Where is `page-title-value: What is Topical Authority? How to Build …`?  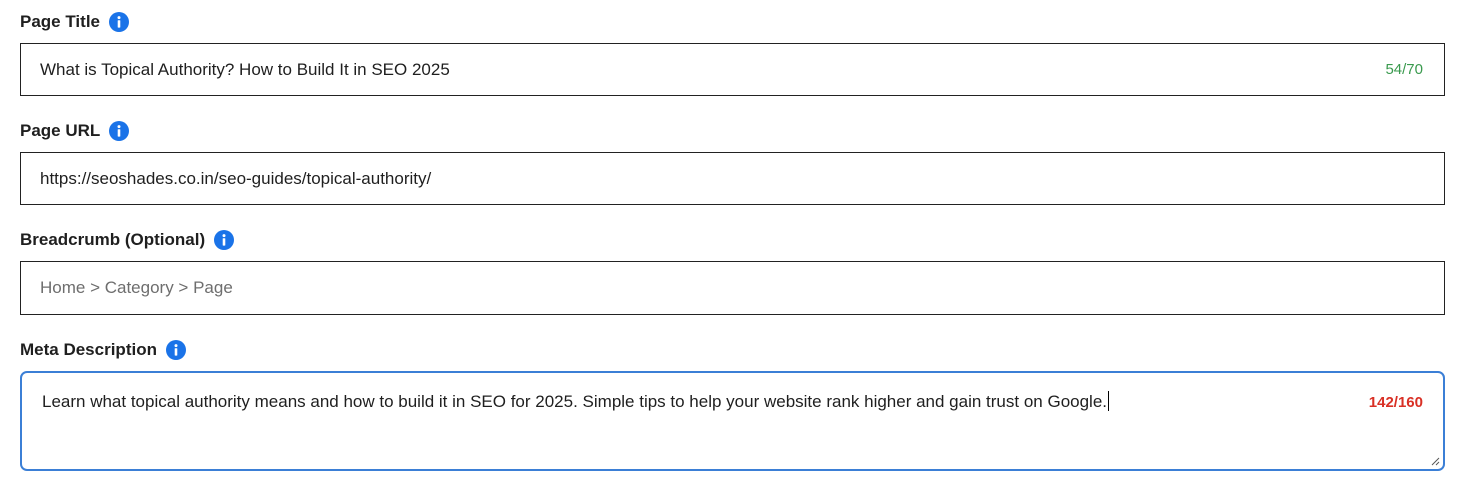
page-title-value: What is Topical Authority? How to Build … is located at coordinates (245, 69).